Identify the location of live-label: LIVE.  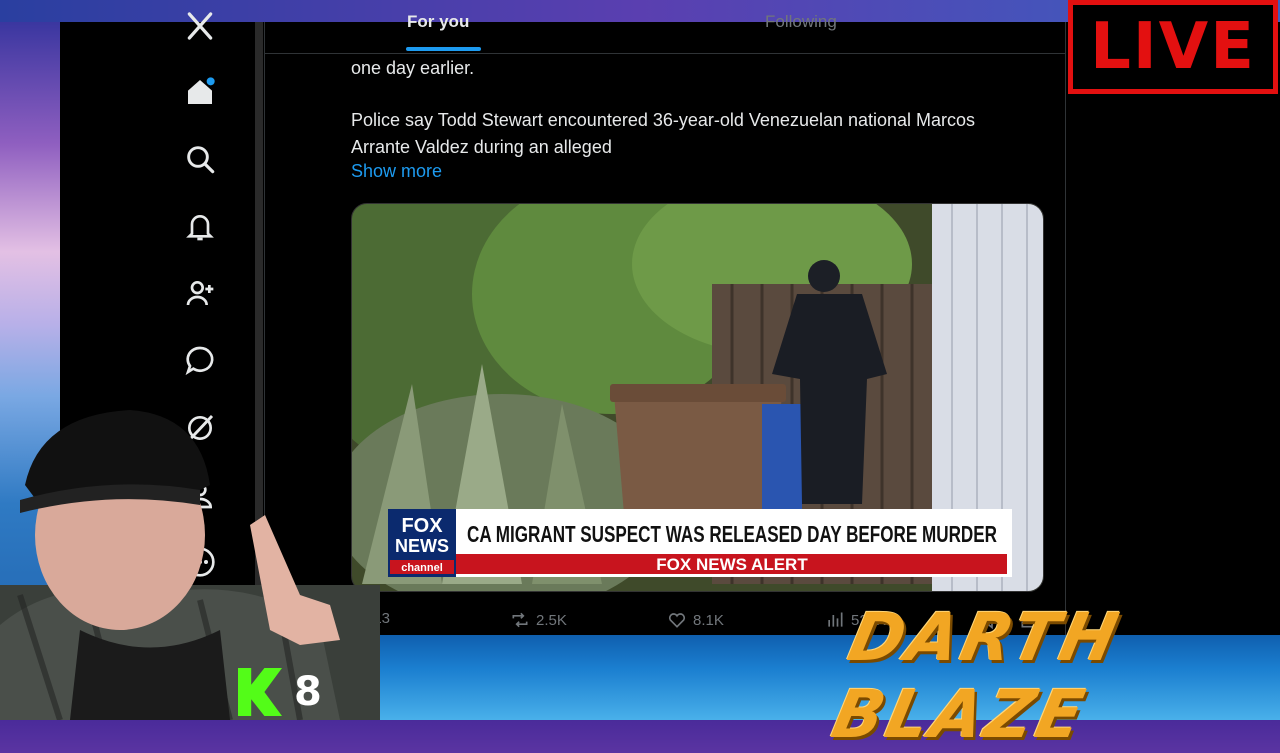
(1173, 47).